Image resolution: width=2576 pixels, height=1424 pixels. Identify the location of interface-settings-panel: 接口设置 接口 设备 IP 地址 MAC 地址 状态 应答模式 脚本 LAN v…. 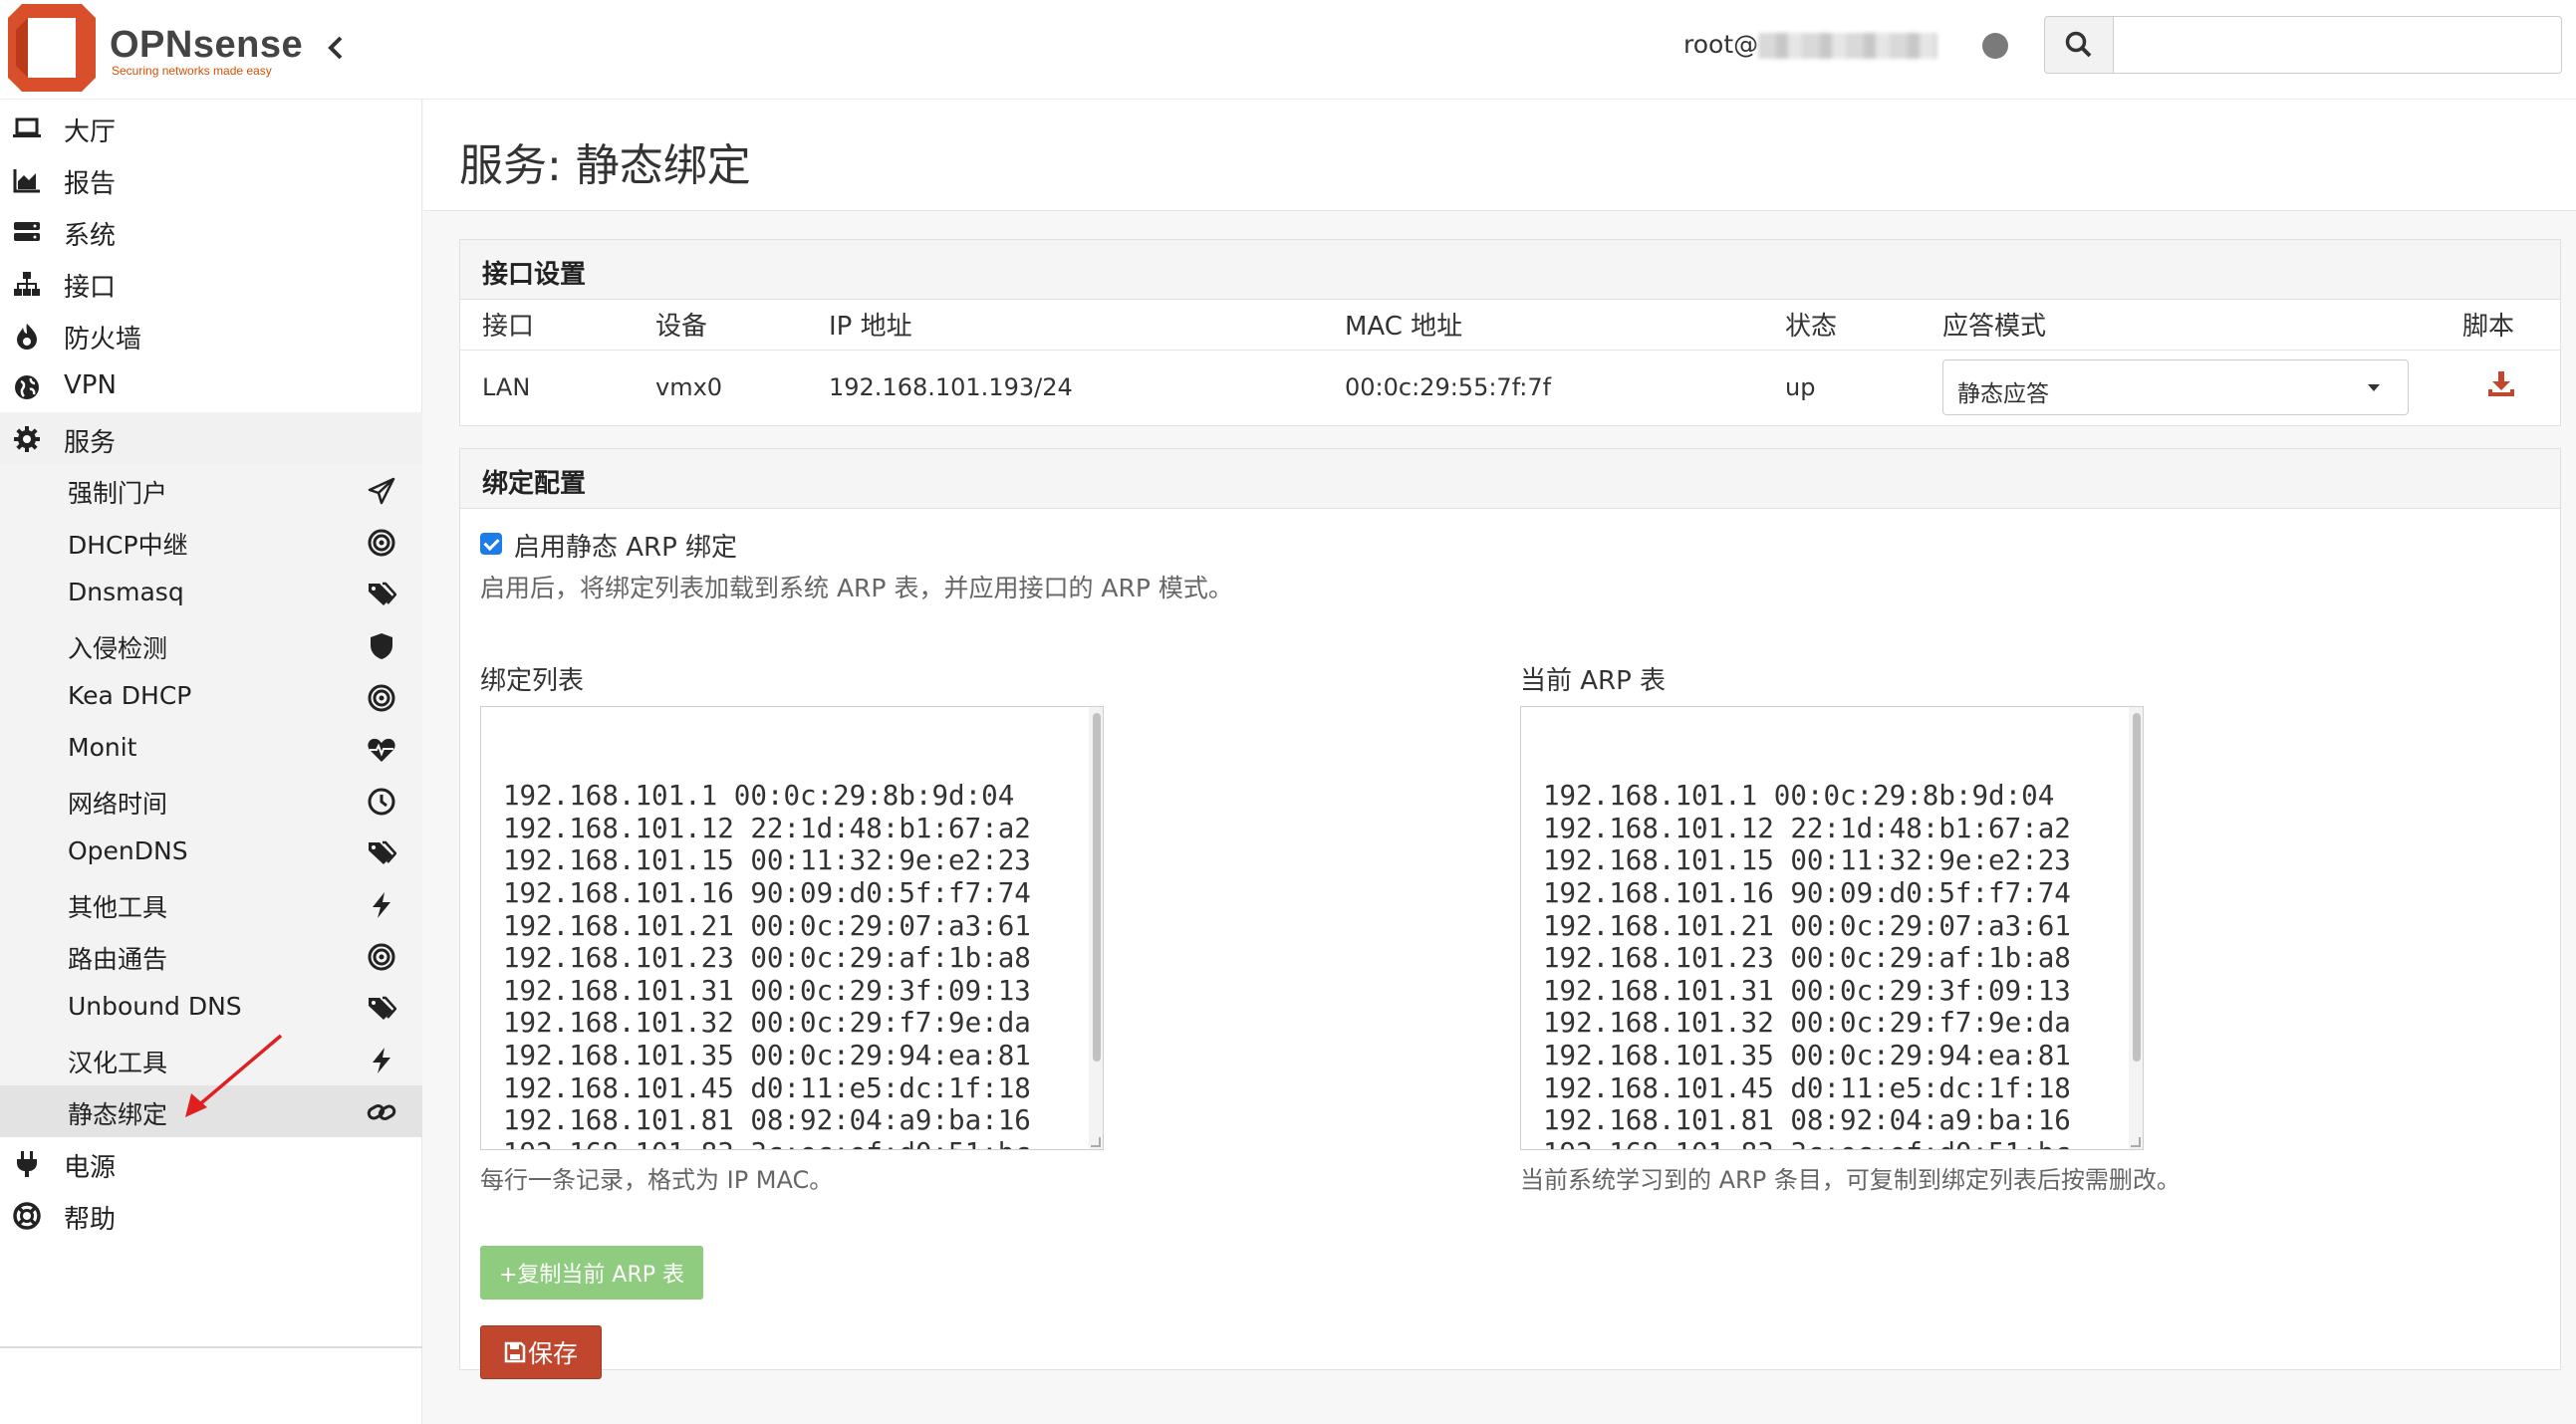
(1510, 332).